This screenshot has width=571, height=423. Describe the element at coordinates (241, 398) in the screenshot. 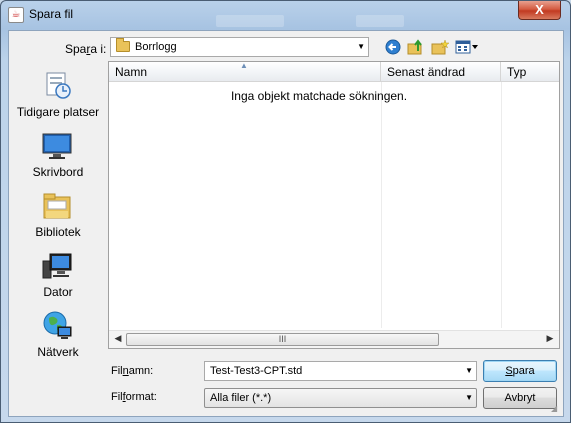

I see `fileformat-value: Alla filer (*.*)` at that location.